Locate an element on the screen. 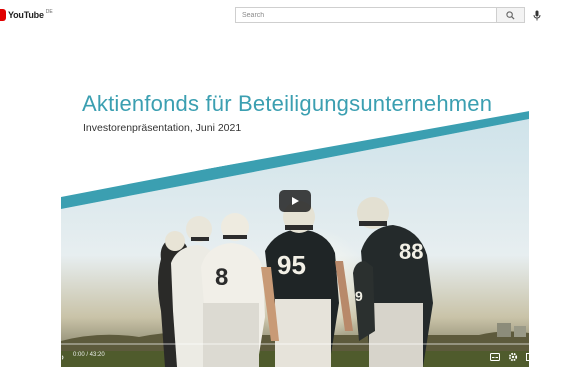  settings-button is located at coordinates (513, 357).